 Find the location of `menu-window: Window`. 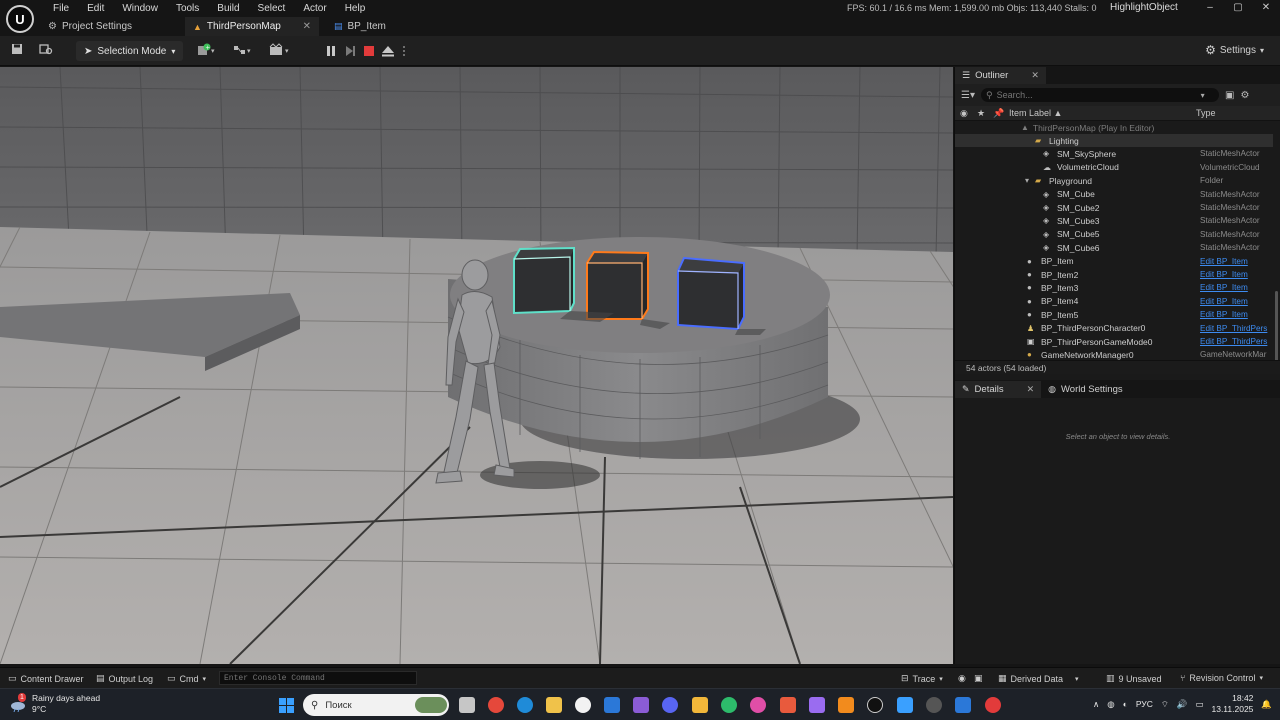

menu-window: Window is located at coordinates (140, 8).